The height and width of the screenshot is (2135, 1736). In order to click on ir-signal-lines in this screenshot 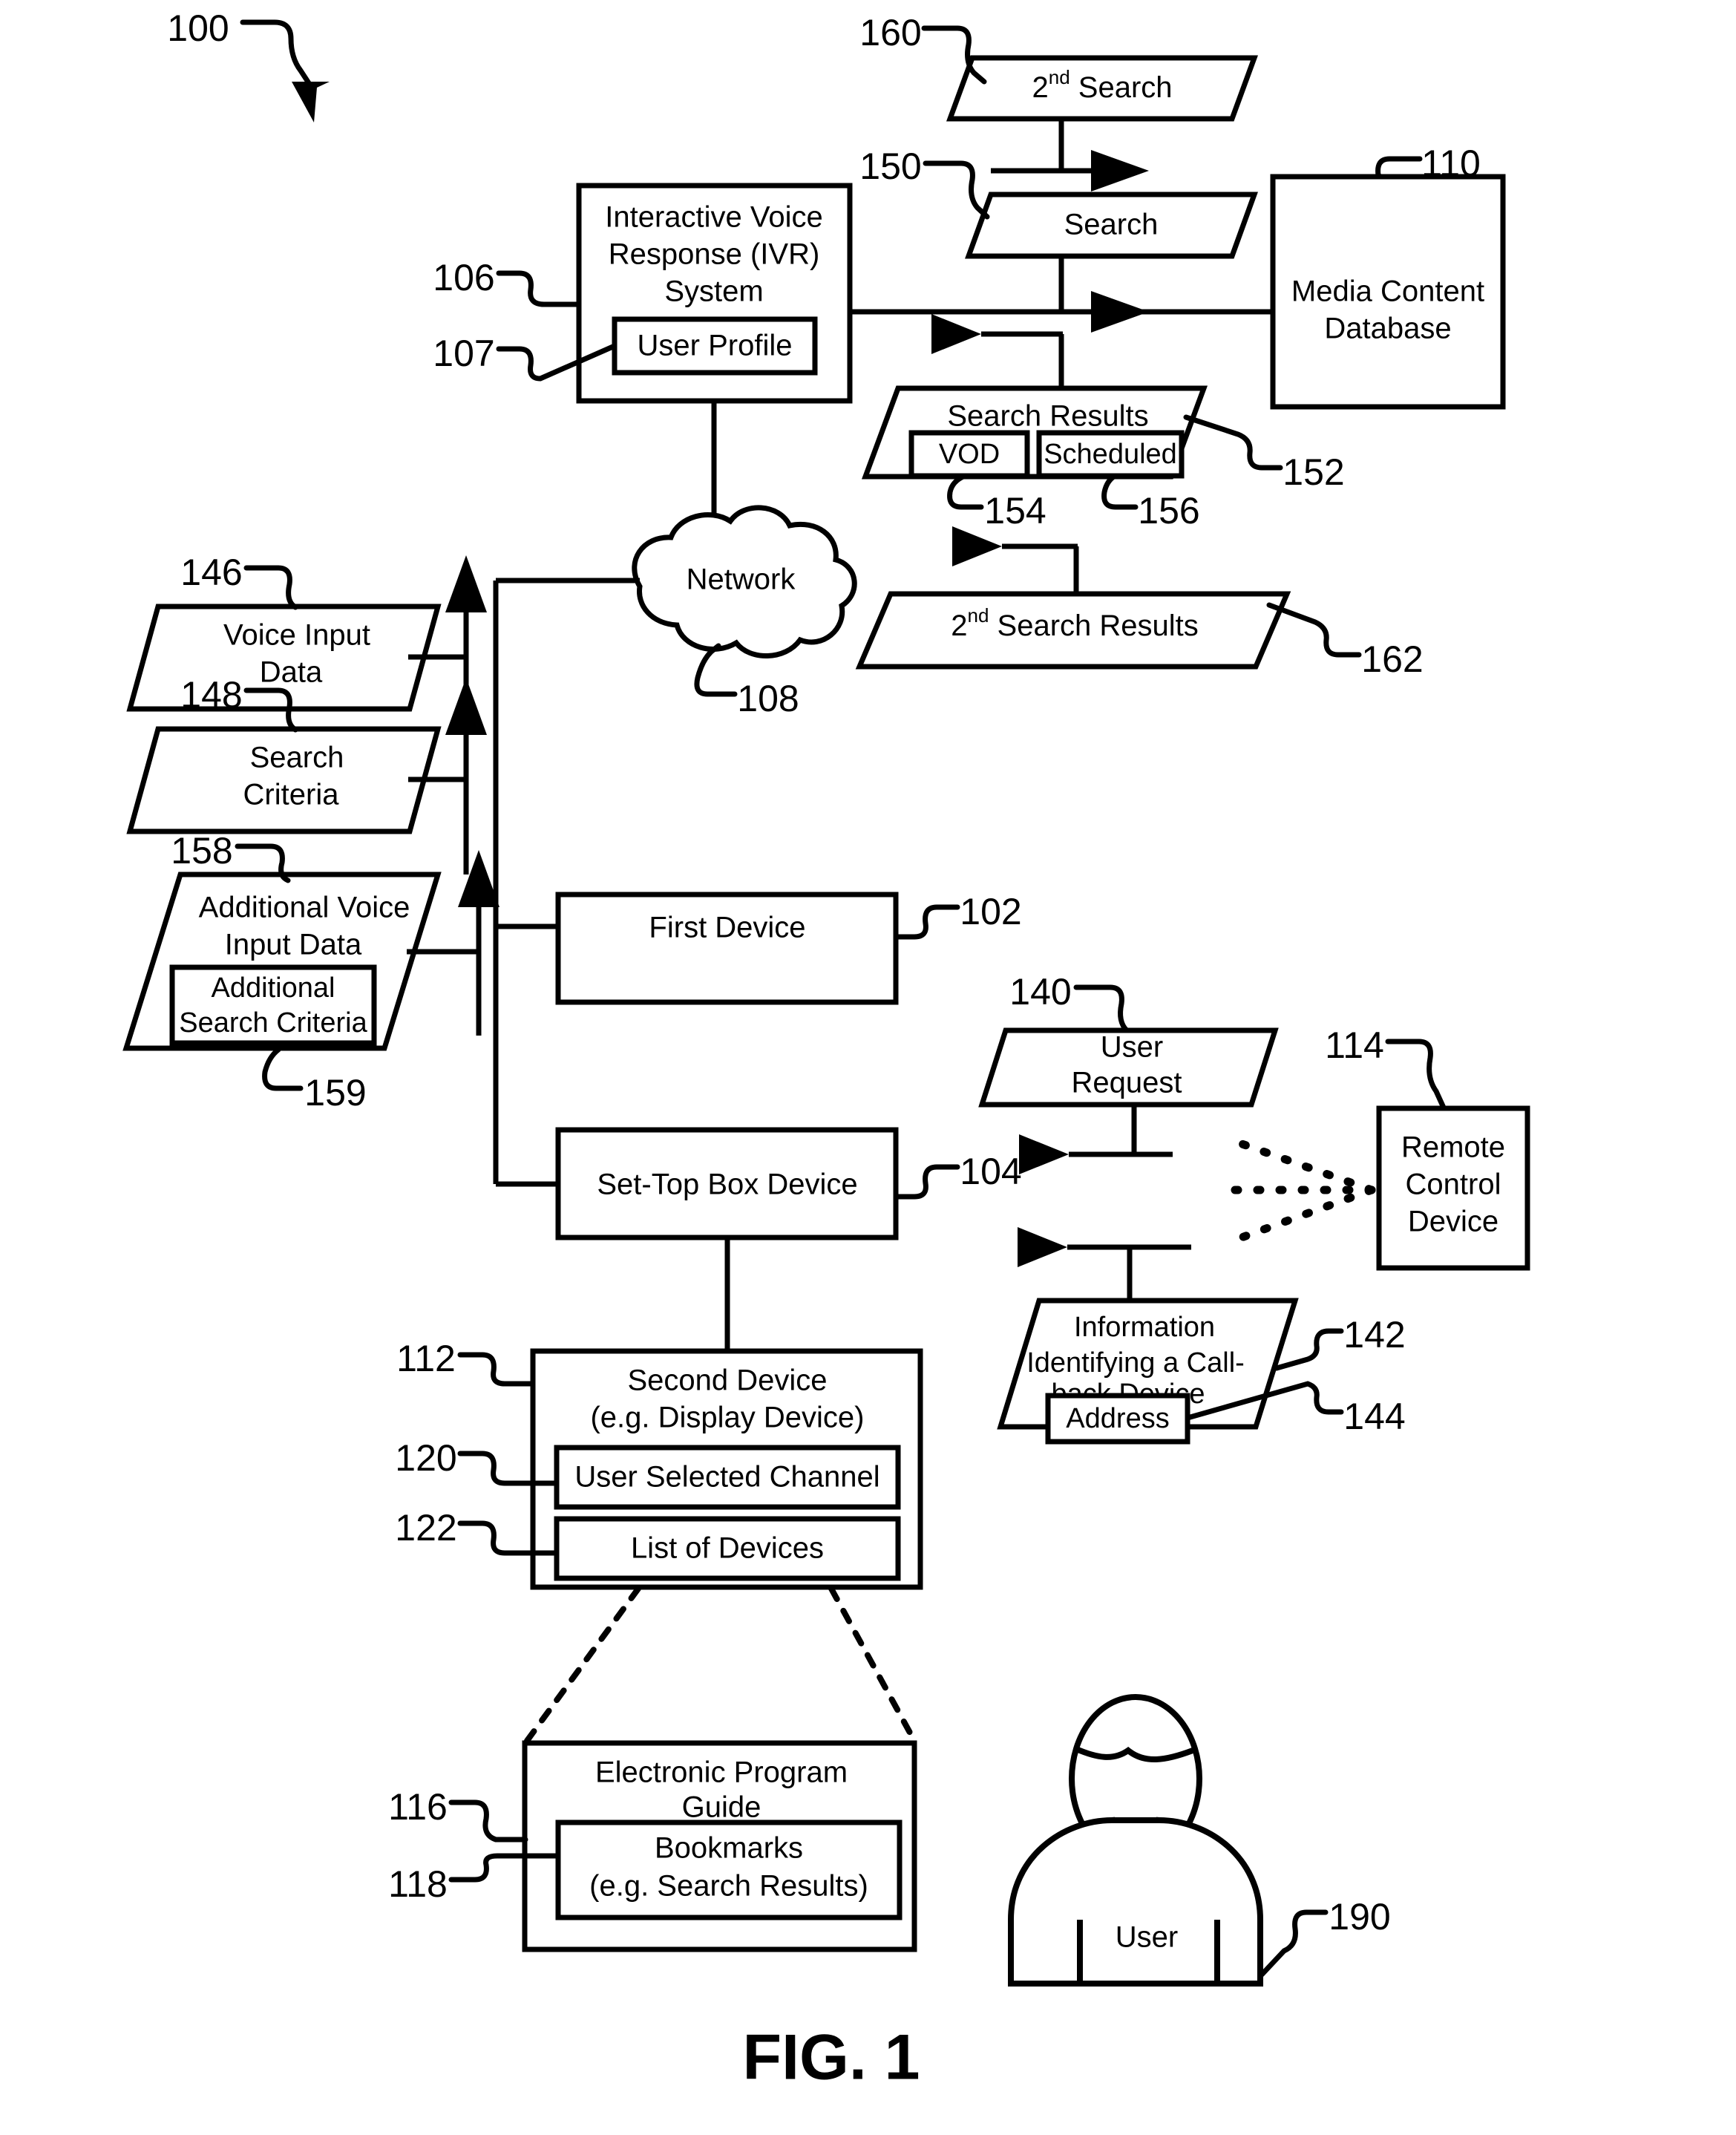, I will do `click(1294, 1191)`.